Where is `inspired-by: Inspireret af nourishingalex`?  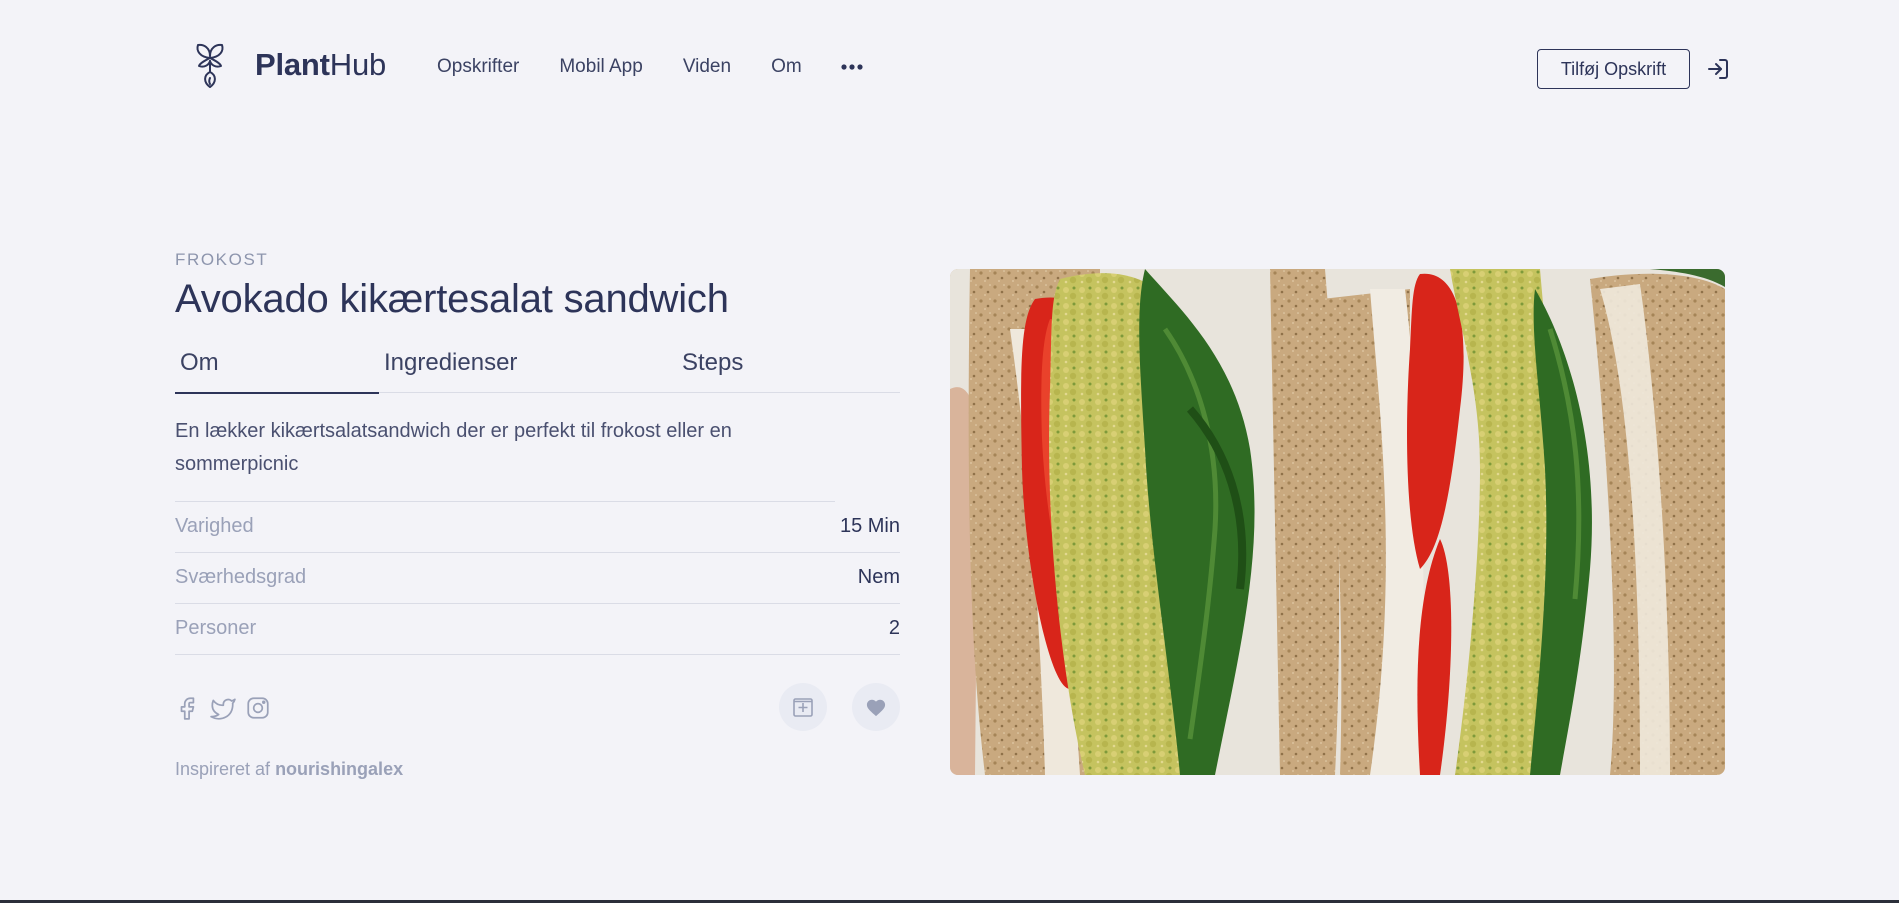
inspired-by: Inspireret af nourishingalex is located at coordinates (537, 769).